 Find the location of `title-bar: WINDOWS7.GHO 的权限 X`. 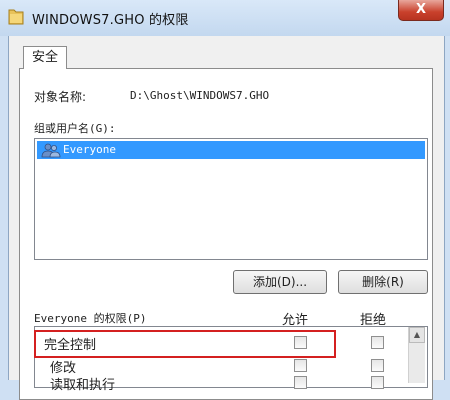

title-bar: WINDOWS7.GHO 的权限 X is located at coordinates (225, 18).